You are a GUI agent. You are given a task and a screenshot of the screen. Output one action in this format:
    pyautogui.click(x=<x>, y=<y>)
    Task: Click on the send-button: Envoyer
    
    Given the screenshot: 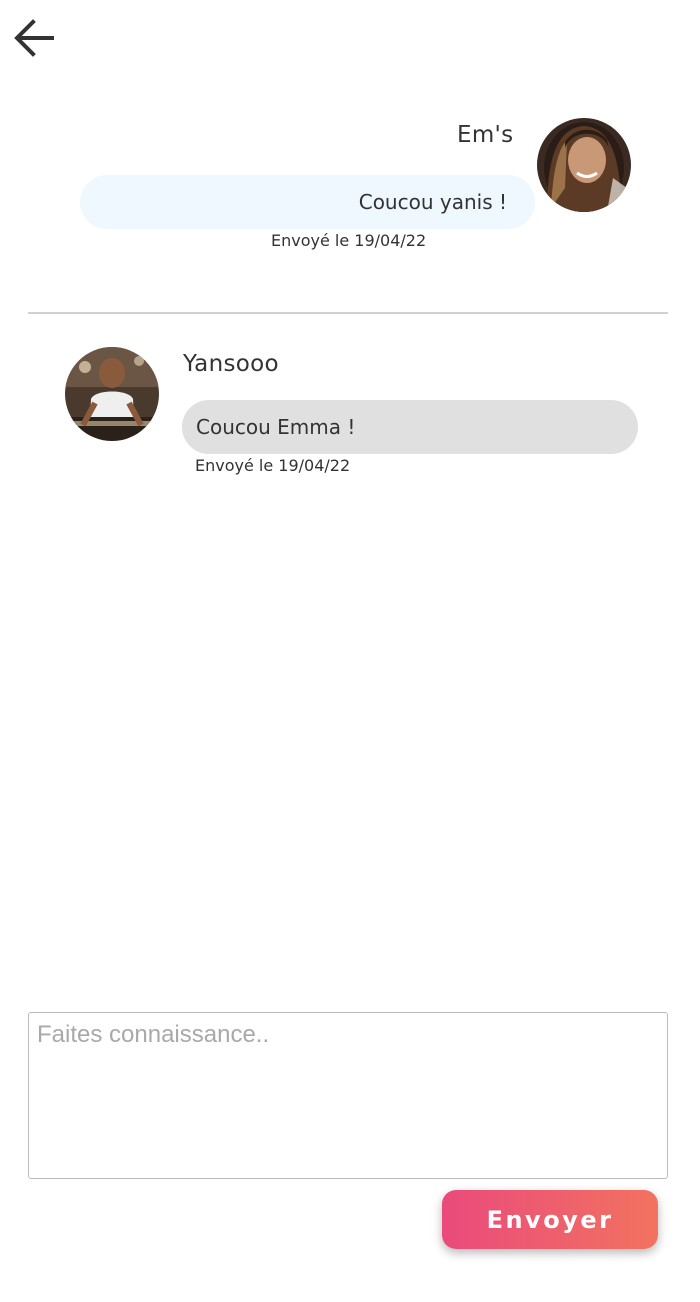 What is the action you would take?
    pyautogui.click(x=550, y=1219)
    